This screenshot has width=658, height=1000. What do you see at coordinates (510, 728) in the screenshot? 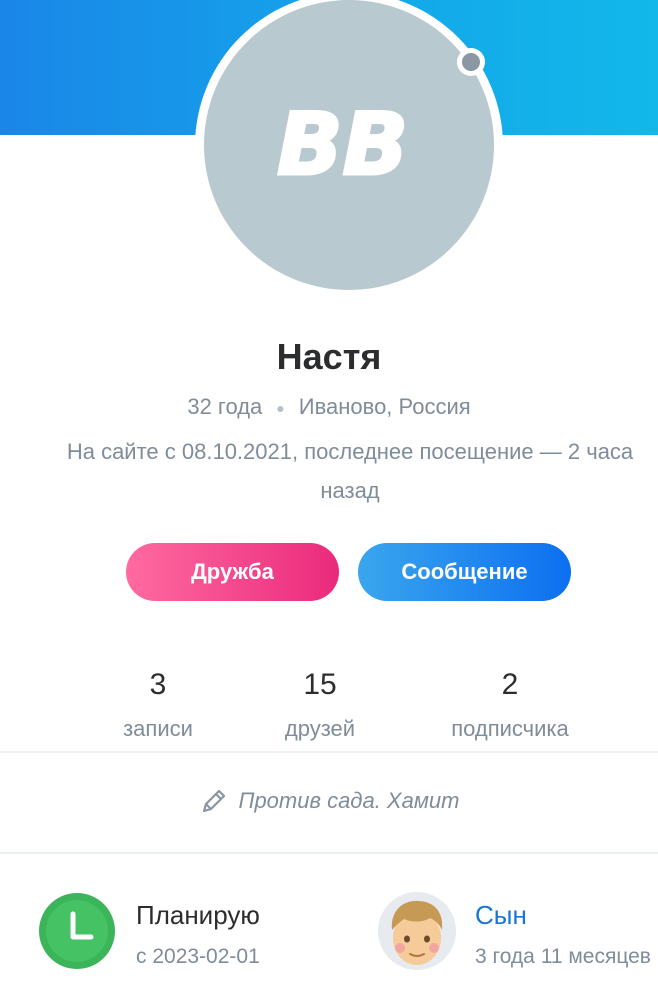
I see `stat-followers-label: подписчика` at bounding box center [510, 728].